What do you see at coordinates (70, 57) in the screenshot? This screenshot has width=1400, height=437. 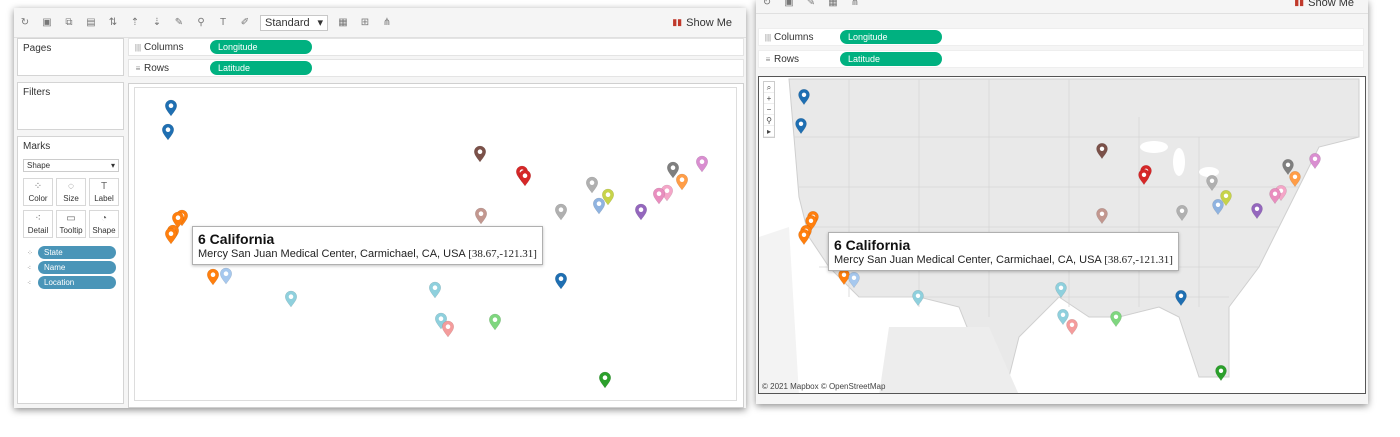 I see `pages-card: Pages` at bounding box center [70, 57].